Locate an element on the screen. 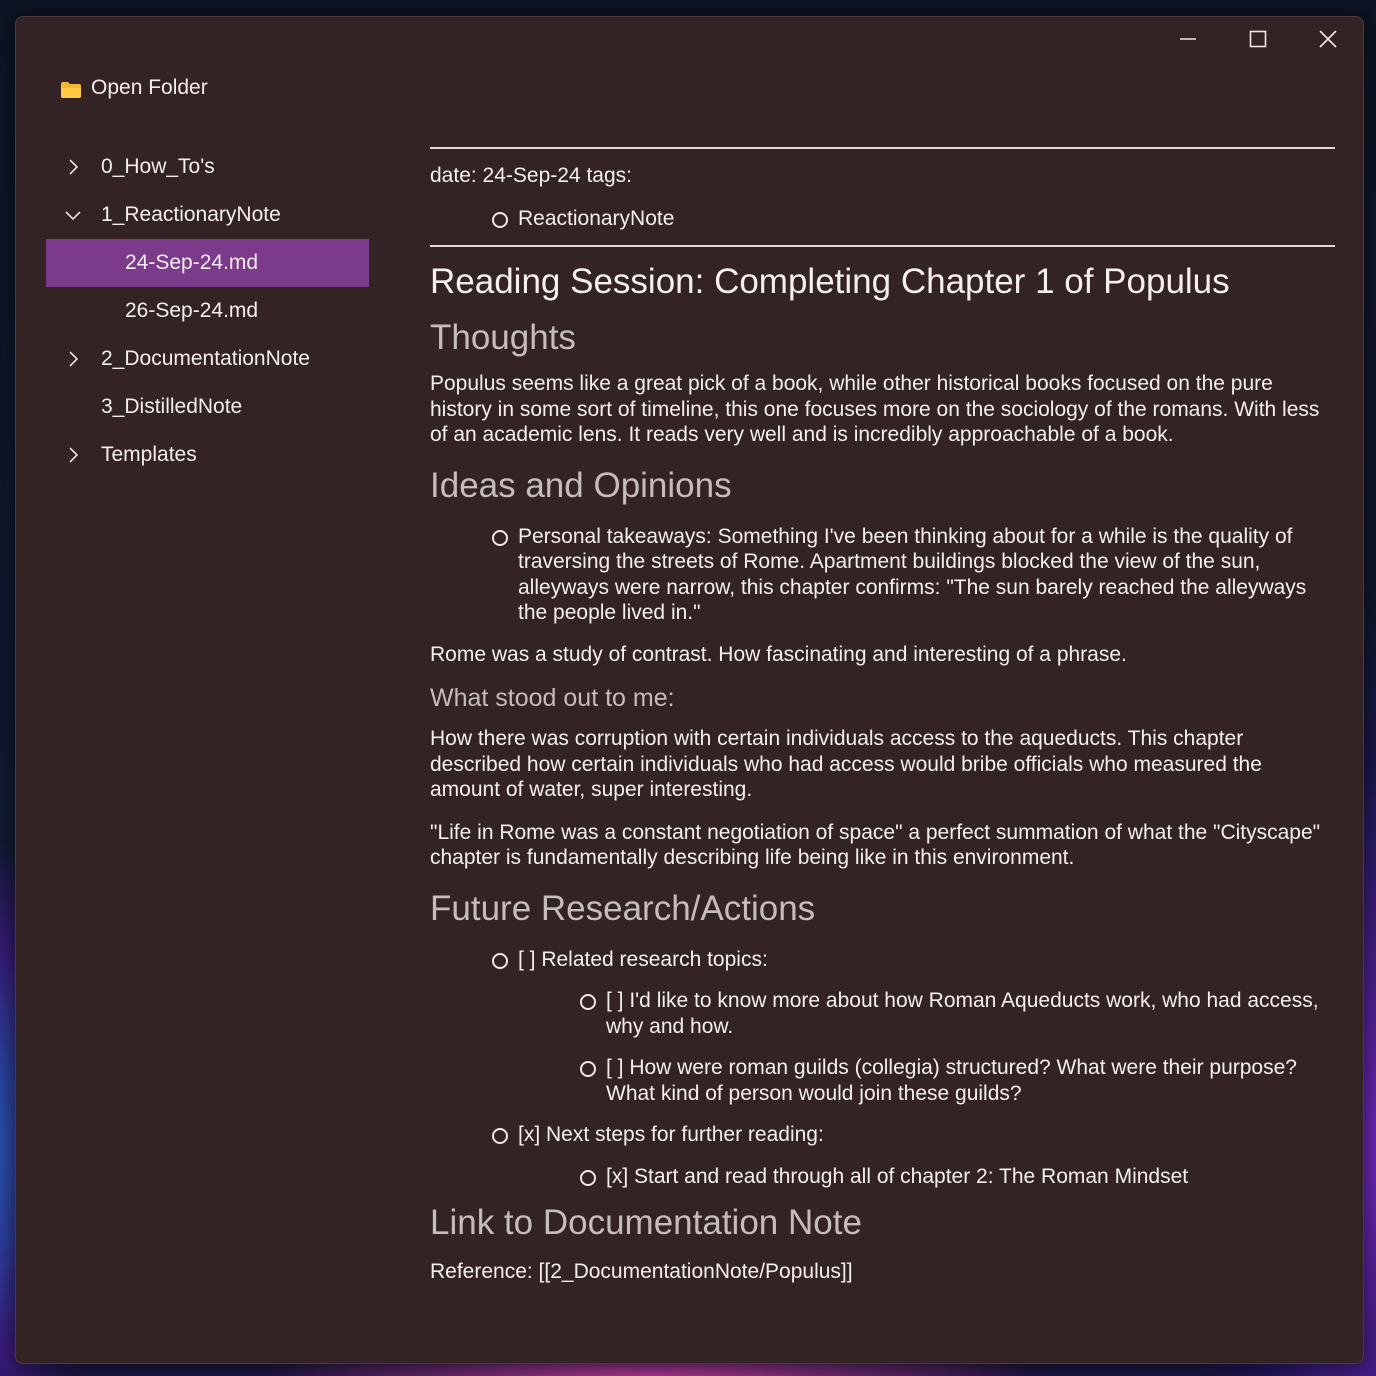 This screenshot has width=1376, height=1376. tree-folder-reactionarynote: 1_ReactionaryNote is located at coordinates (207, 215).